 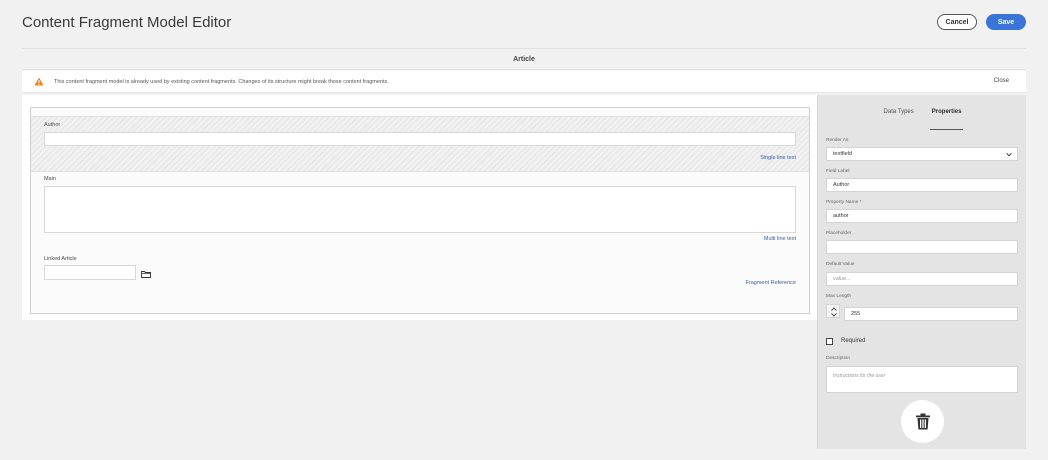 What do you see at coordinates (853, 341) in the screenshot?
I see `required-label: Required` at bounding box center [853, 341].